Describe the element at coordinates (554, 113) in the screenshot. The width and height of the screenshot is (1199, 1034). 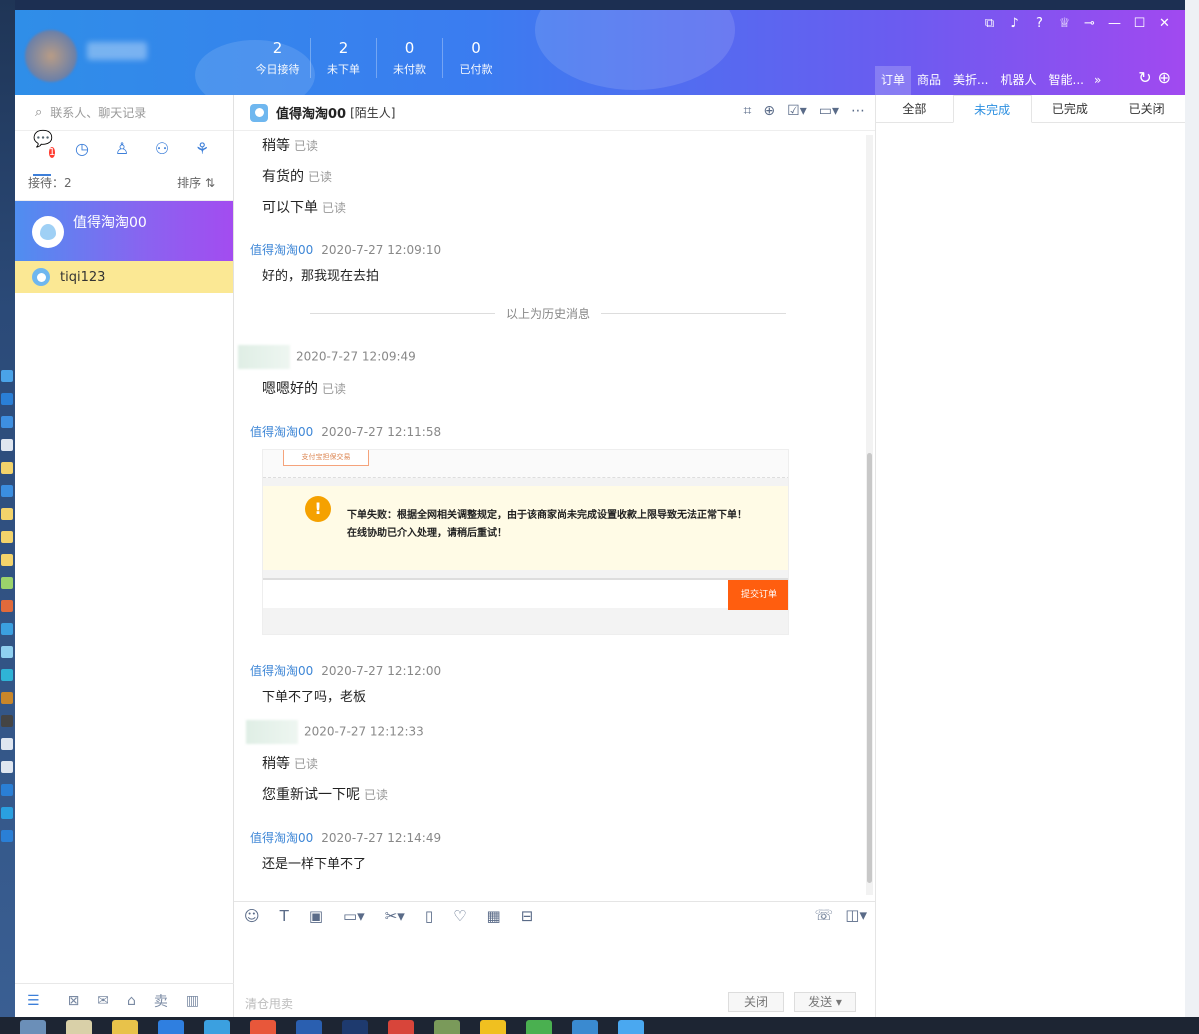
I see `chat-header: 值得淘淘00 [陌生人] ⌗ ⊕ ☑▾ ▭▾ ⋯` at that location.